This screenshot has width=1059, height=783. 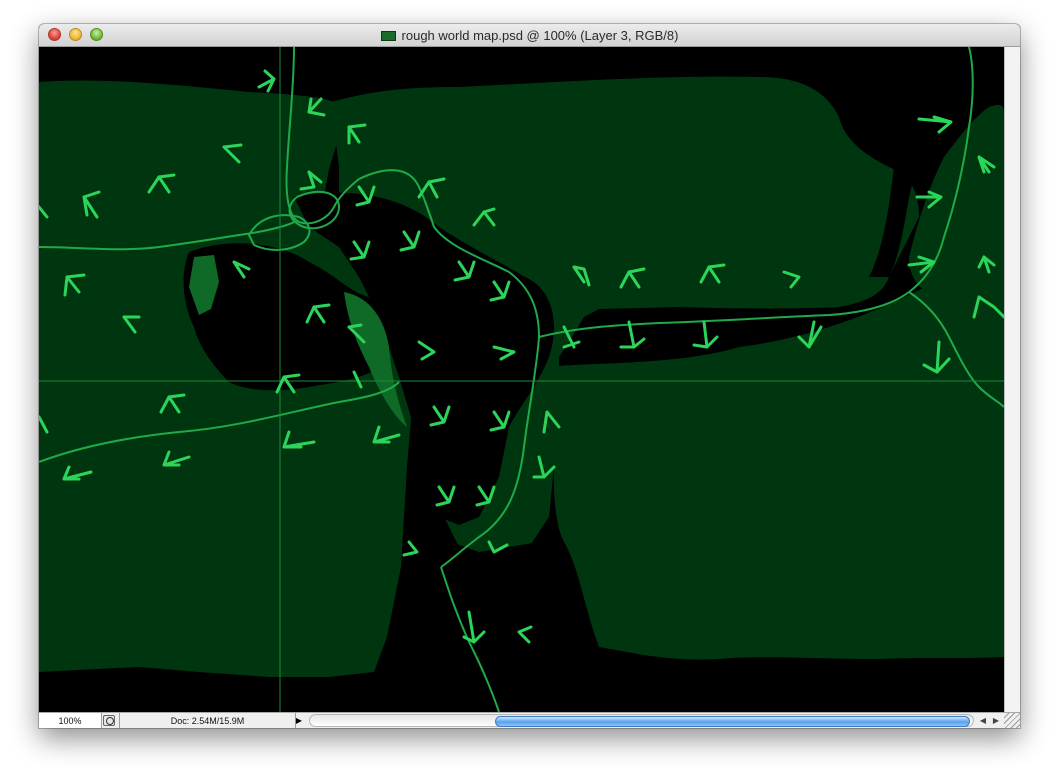 I want to click on status-bar: 100% Doc: 2.54M/15.9M ▶ ◀ ▶, so click(x=529, y=720).